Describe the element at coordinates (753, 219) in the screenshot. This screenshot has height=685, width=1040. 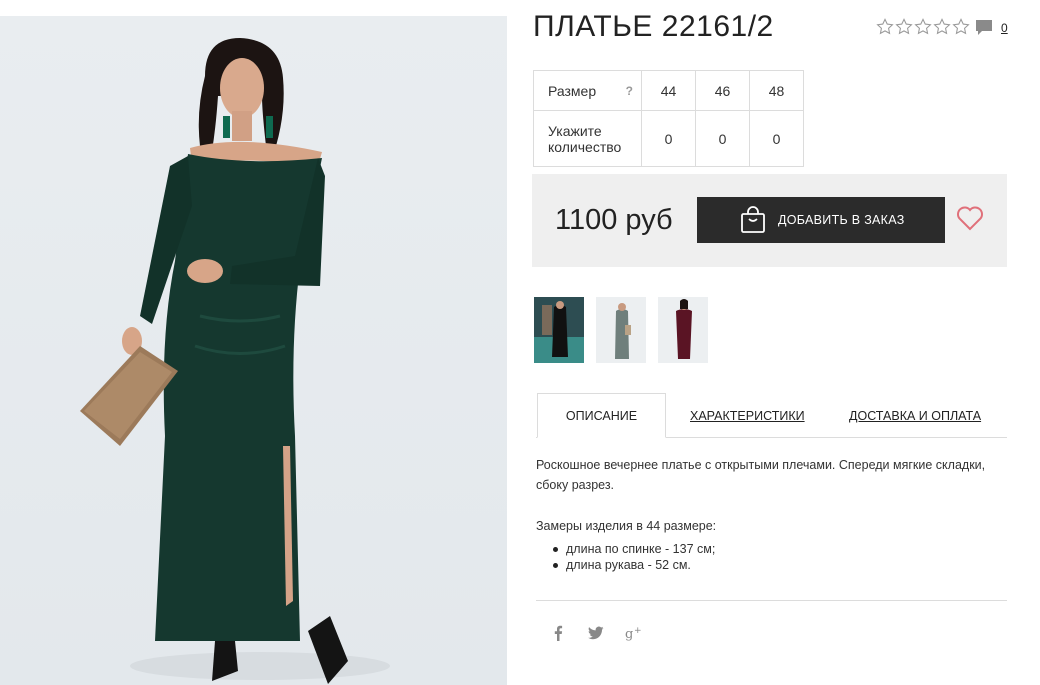
I see `shopping-bag-icon` at that location.